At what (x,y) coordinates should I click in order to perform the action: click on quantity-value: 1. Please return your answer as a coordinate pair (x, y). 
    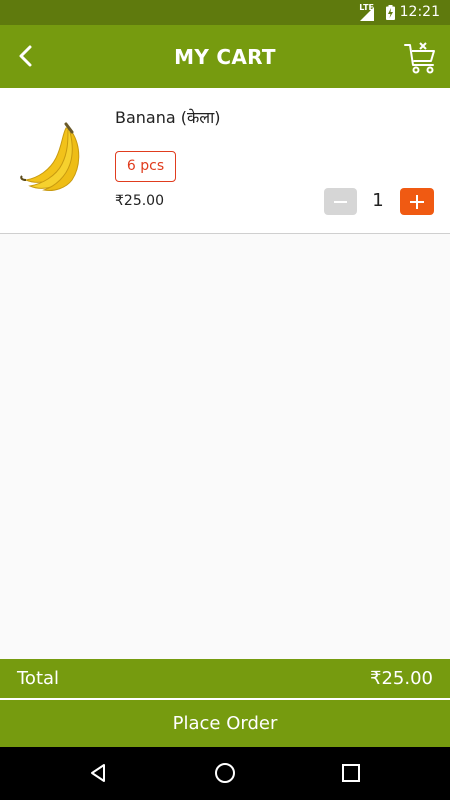
    Looking at the image, I should click on (378, 200).